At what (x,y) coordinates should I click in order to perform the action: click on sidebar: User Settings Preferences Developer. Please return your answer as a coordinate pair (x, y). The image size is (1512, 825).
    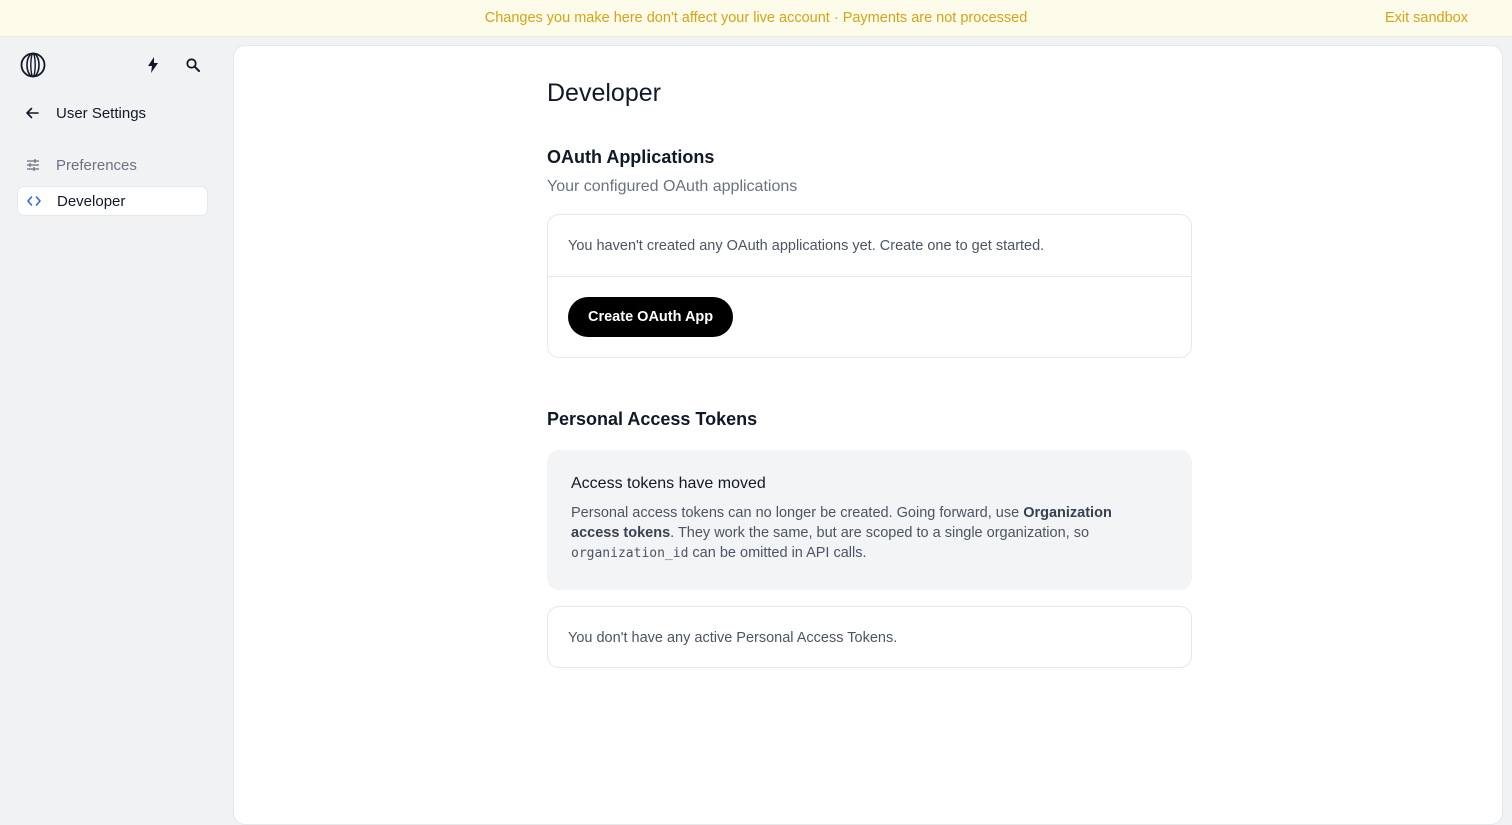
    Looking at the image, I should click on (116, 425).